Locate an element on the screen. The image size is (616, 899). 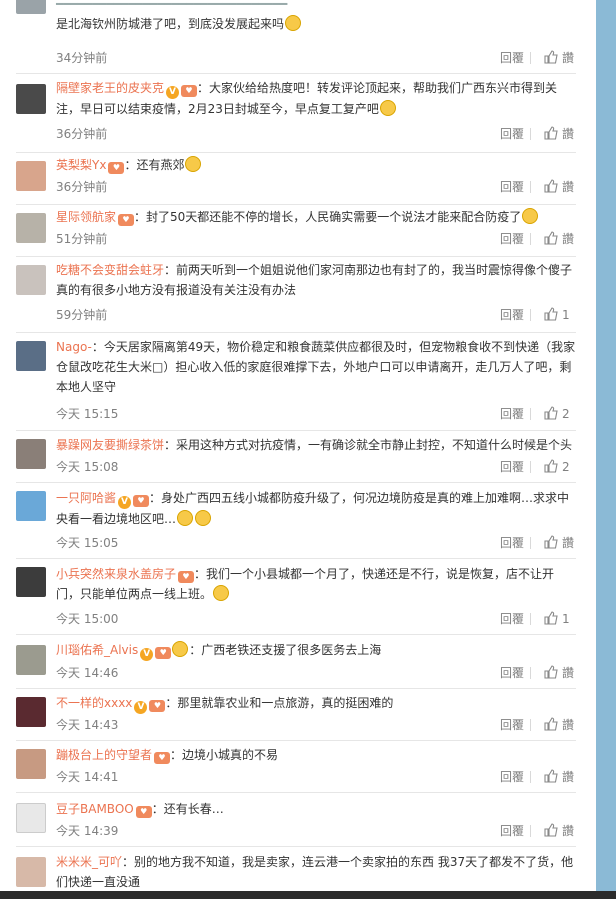
username-link: 豆子BAMBOO is located at coordinates (95, 809).